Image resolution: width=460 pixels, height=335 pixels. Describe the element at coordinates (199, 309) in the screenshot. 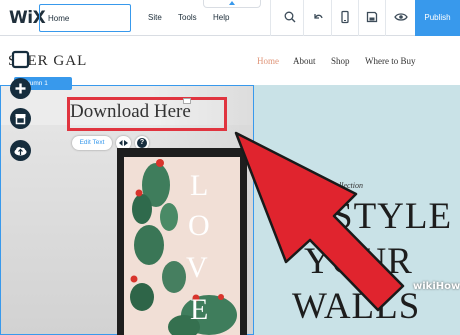

I see `poster-letter-e: E` at that location.